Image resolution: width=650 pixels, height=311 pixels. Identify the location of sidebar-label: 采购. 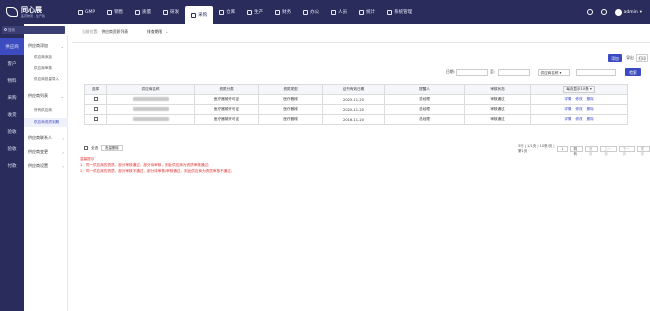
(12, 98).